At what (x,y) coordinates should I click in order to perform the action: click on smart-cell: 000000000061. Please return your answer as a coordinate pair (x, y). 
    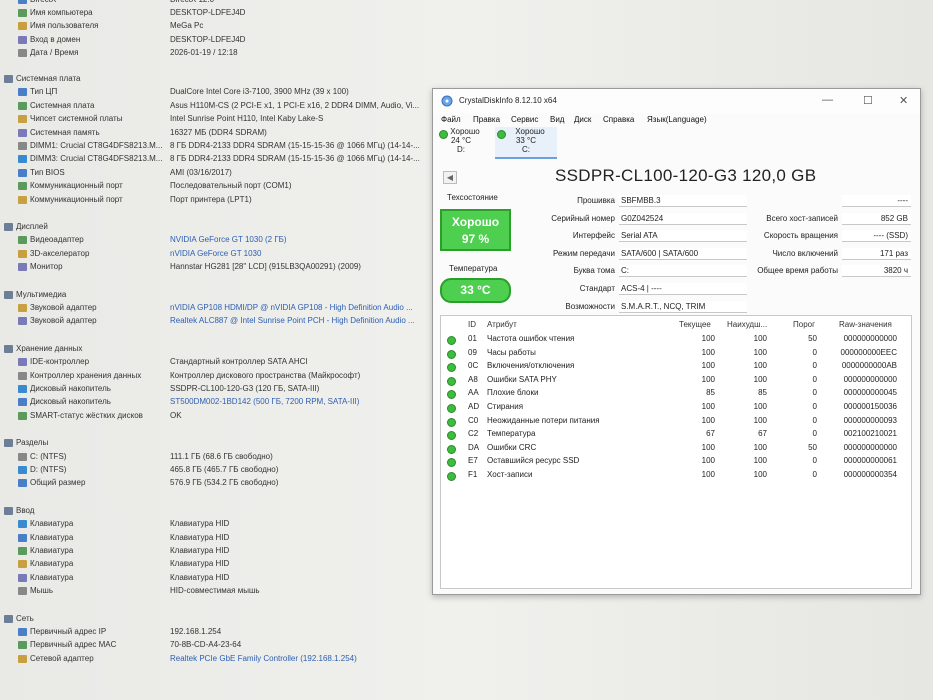
    Looking at the image, I should click on (870, 461).